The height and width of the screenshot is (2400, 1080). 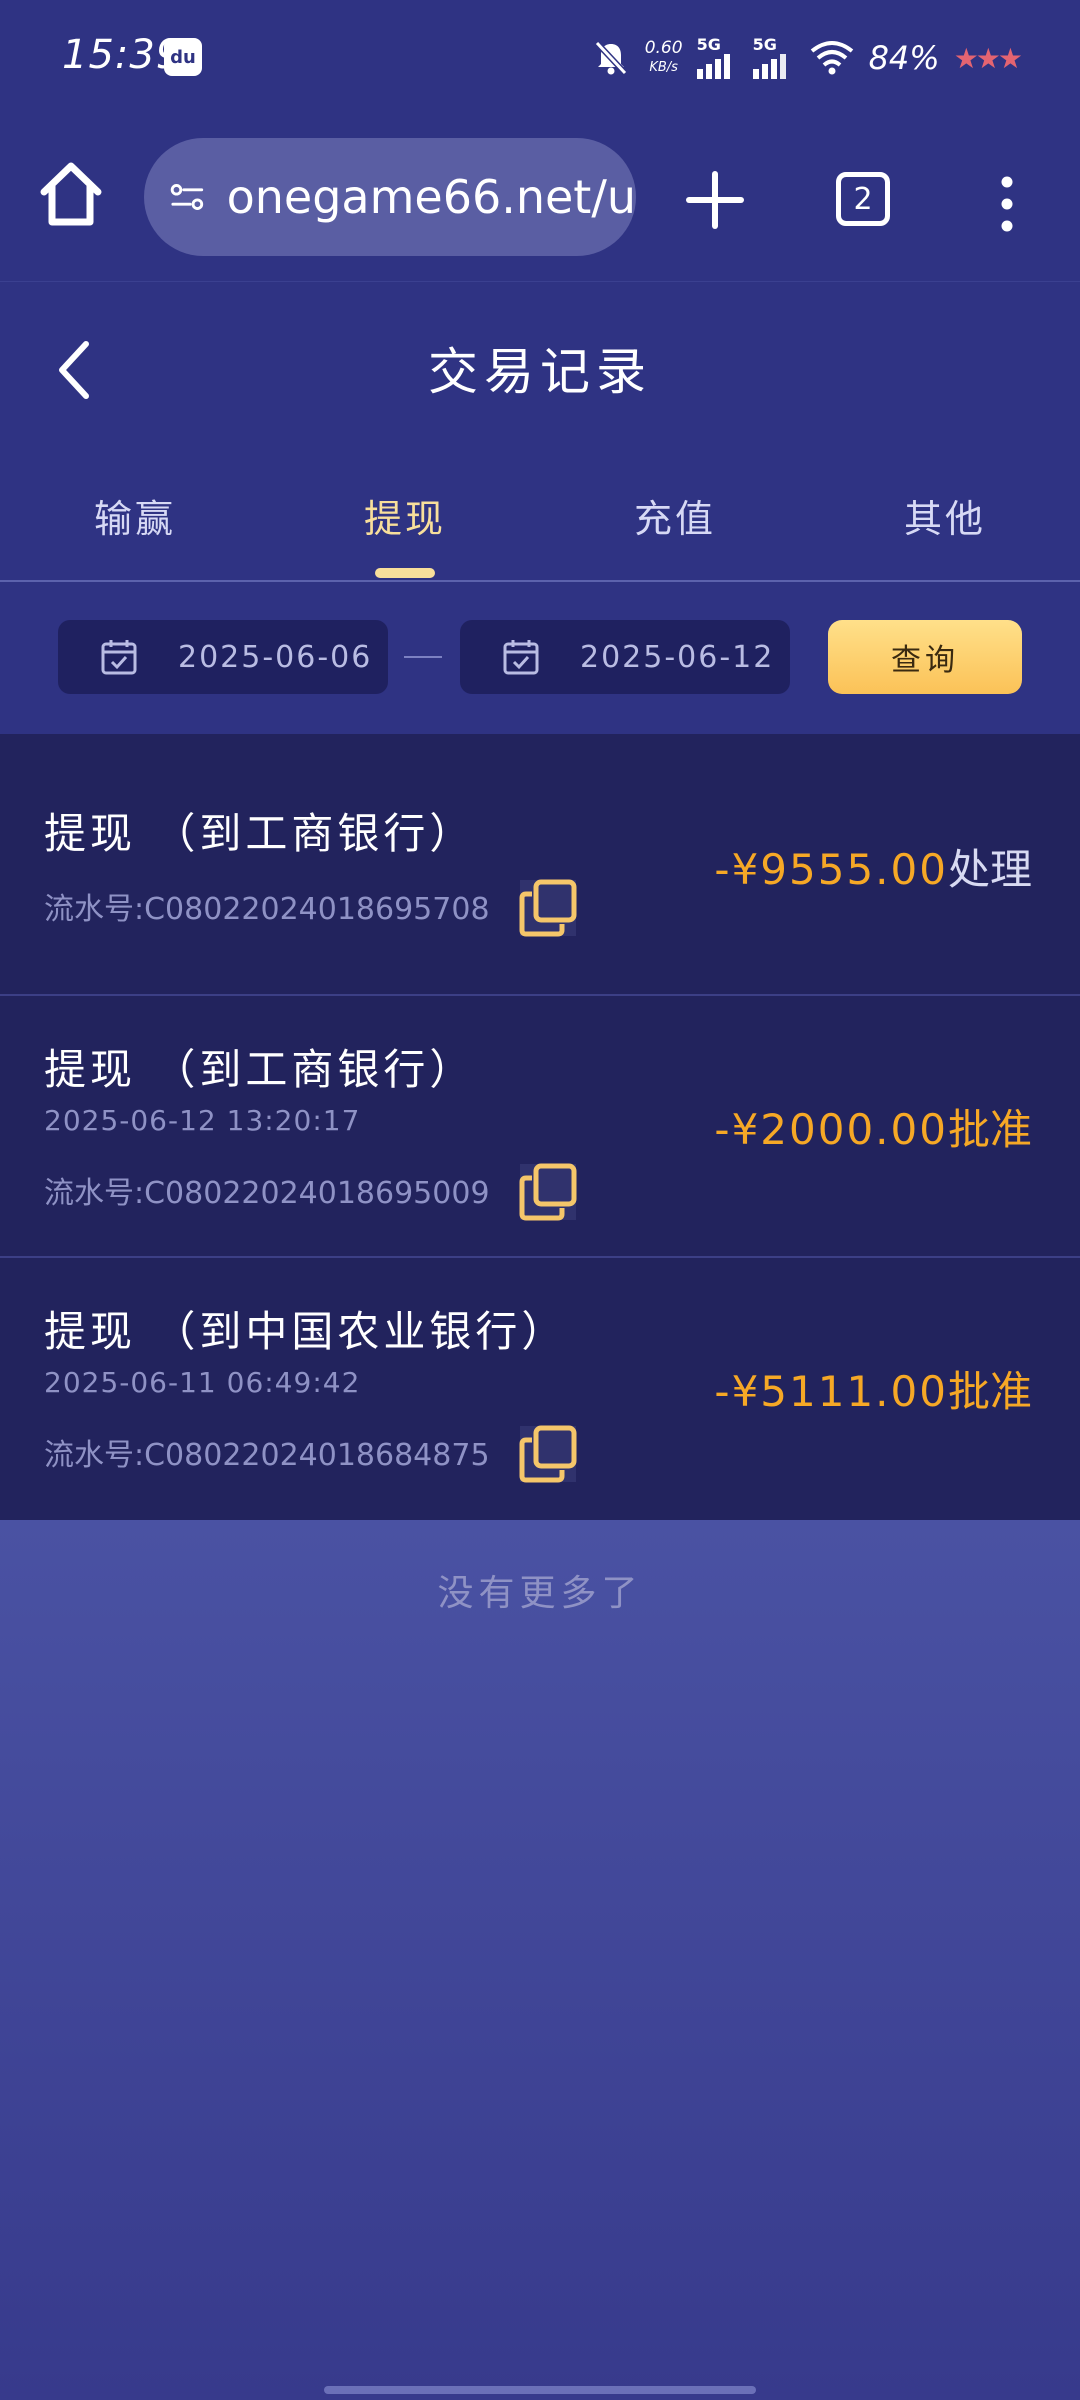 I want to click on page-header: 交易记录, so click(x=540, y=362).